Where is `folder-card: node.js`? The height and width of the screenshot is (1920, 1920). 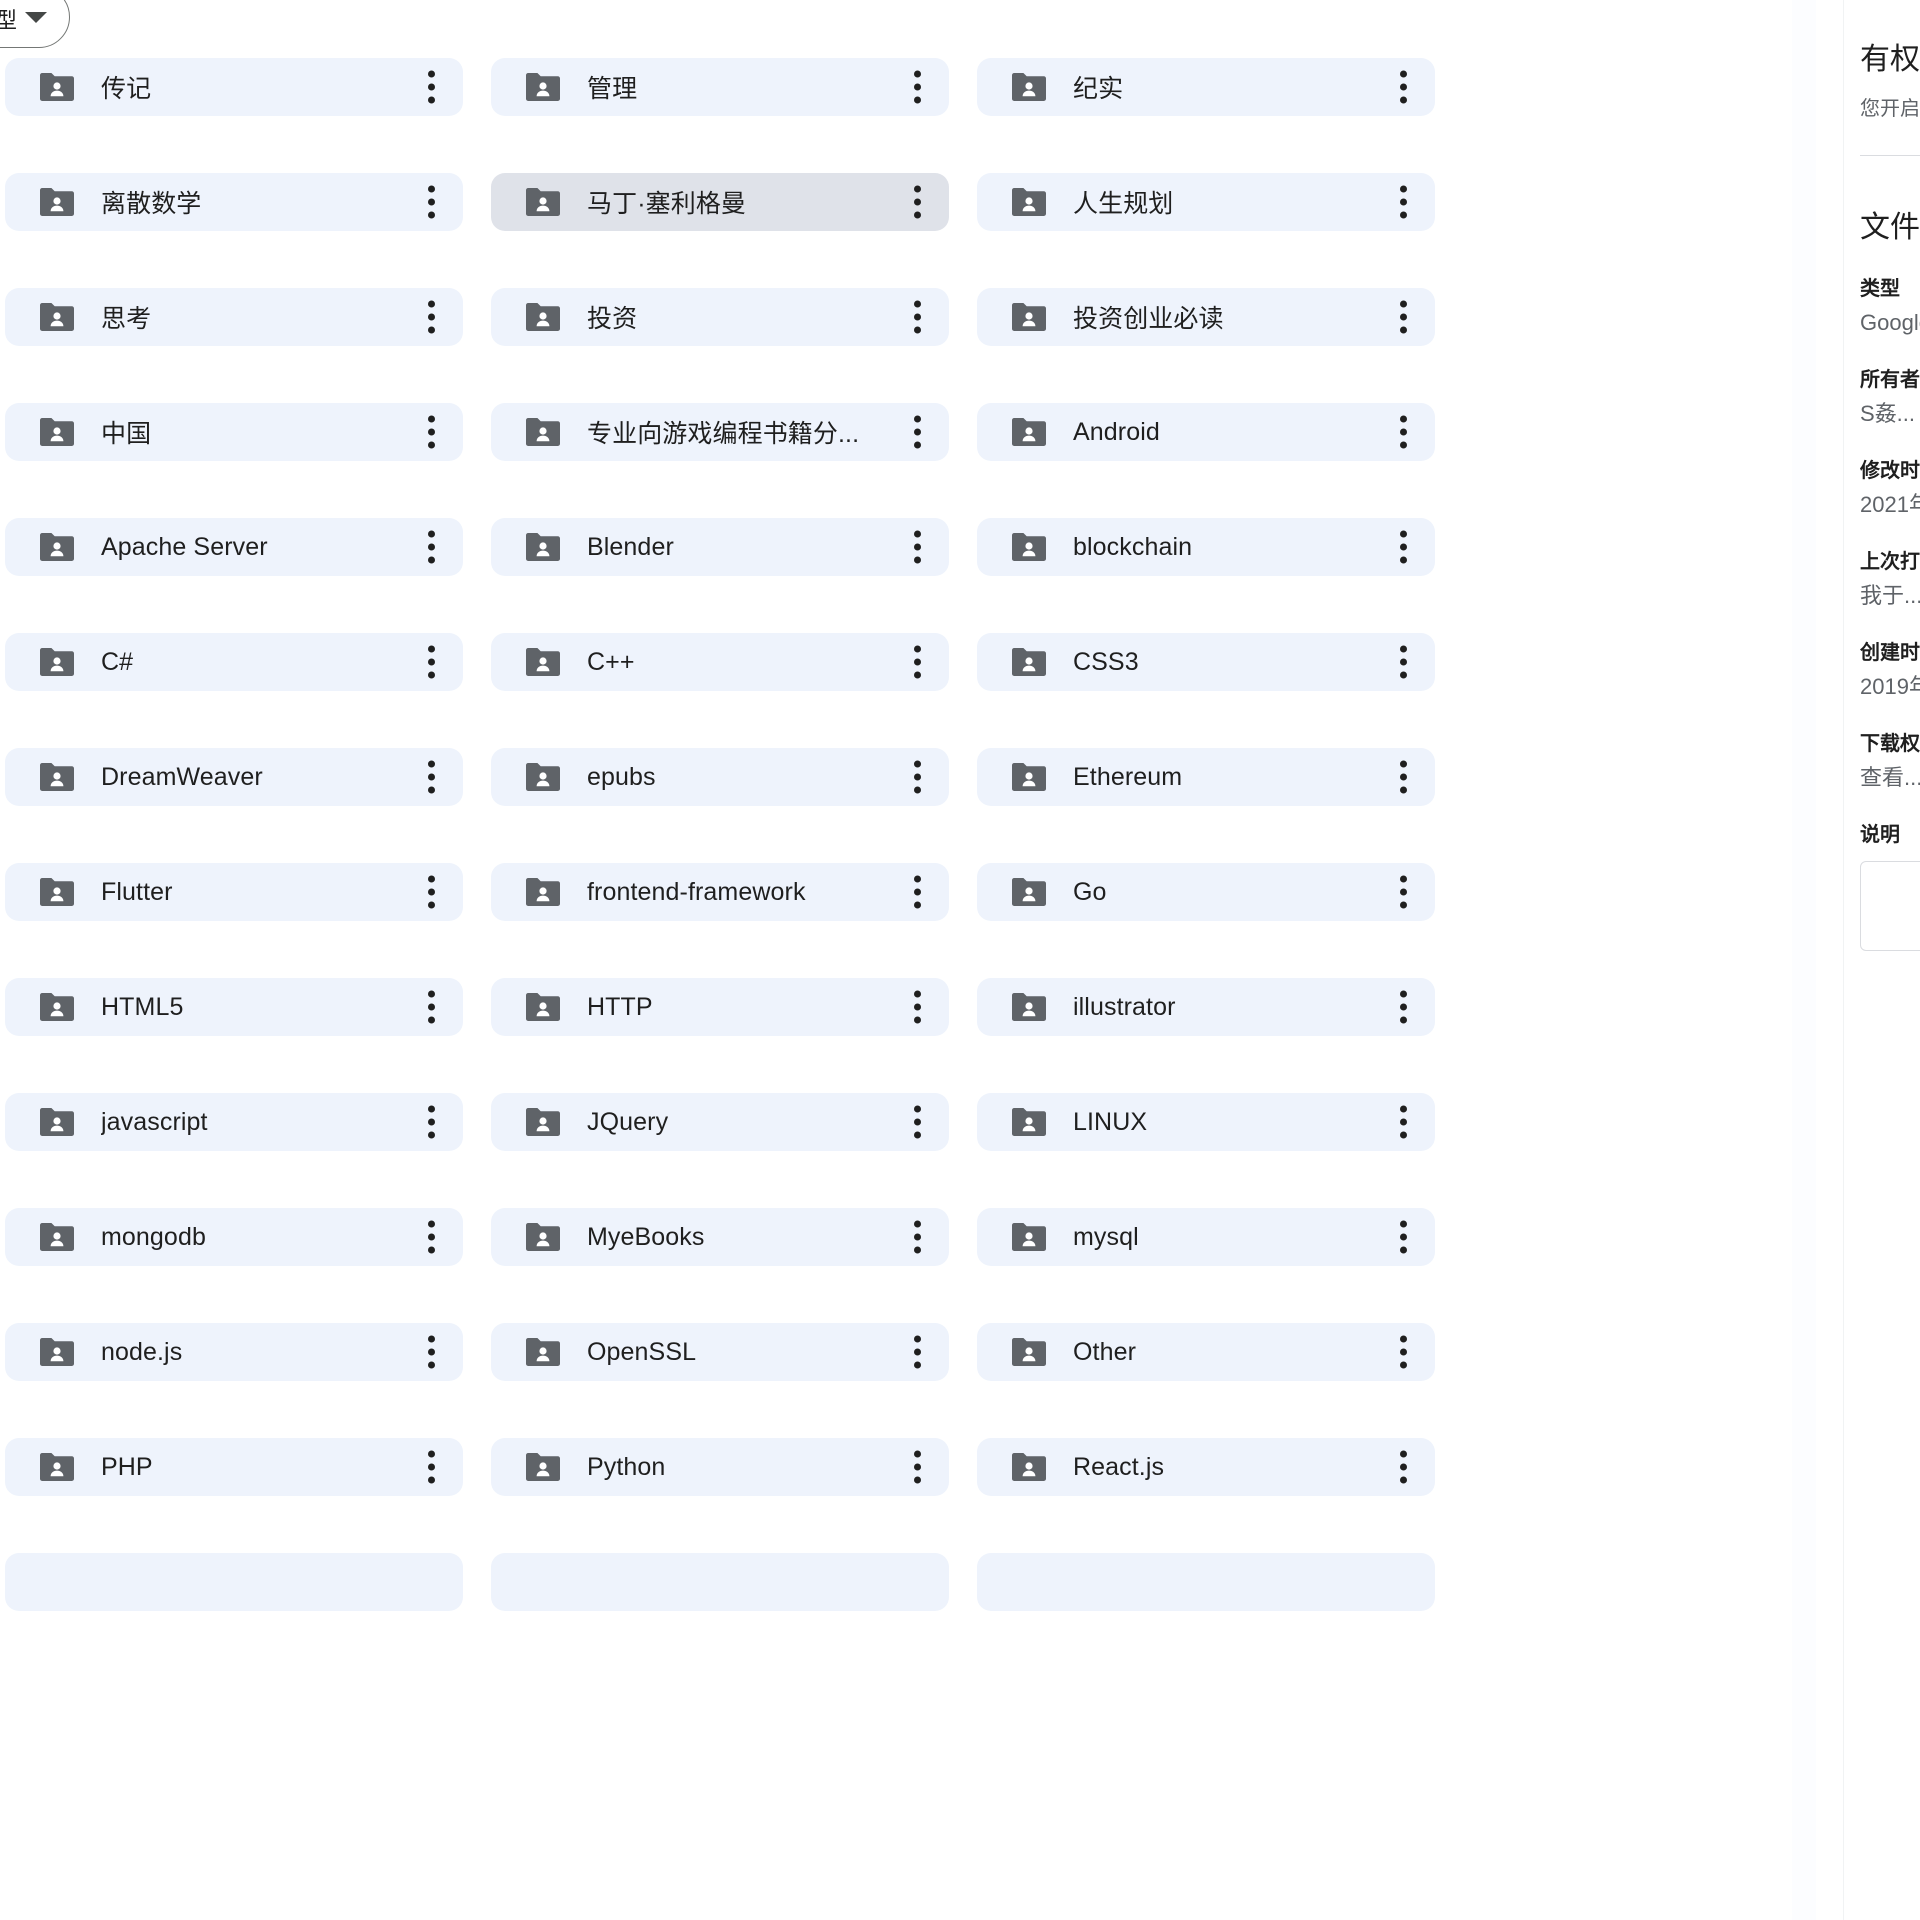 folder-card: node.js is located at coordinates (234, 1352).